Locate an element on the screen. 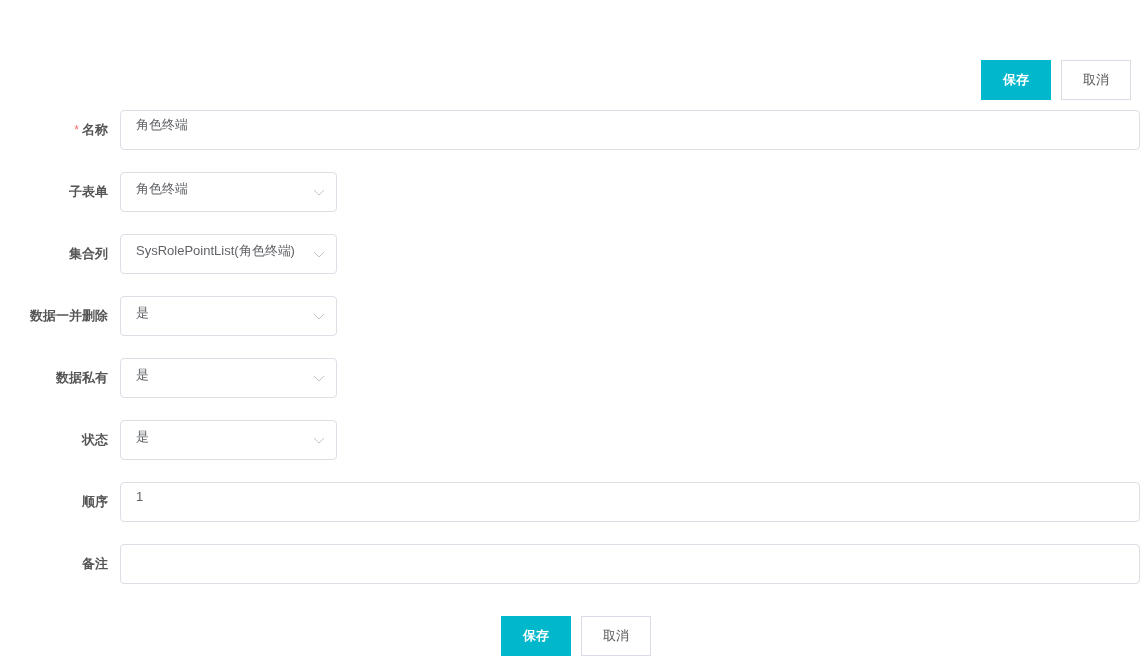 The height and width of the screenshot is (666, 1140). field-label: 子表单 is located at coordinates (88, 192).